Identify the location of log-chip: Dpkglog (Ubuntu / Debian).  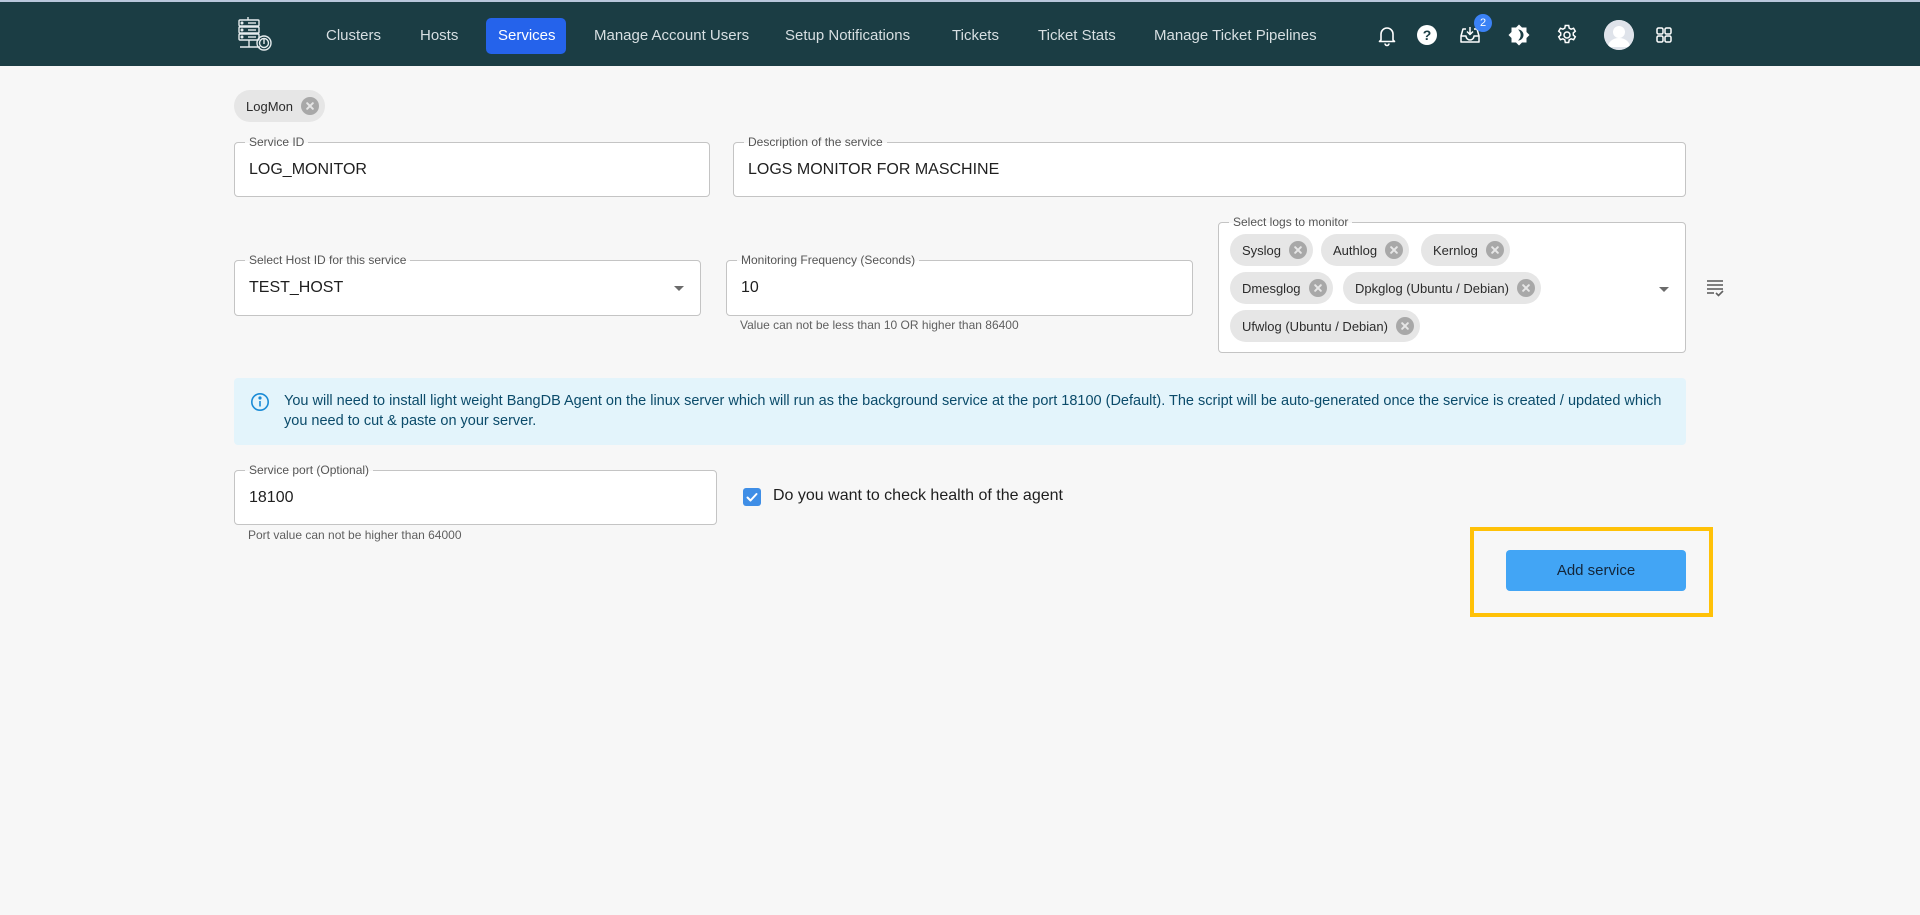
(1442, 288).